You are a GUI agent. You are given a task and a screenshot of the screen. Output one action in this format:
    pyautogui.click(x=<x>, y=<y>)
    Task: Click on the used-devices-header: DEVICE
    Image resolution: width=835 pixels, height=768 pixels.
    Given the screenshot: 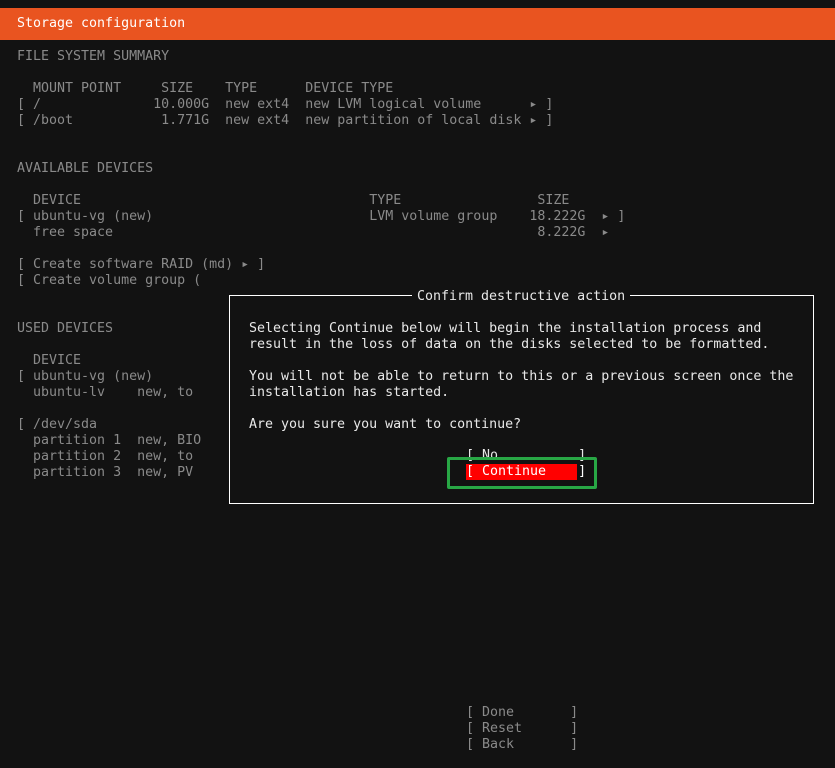 What is the action you would take?
    pyautogui.click(x=49, y=360)
    